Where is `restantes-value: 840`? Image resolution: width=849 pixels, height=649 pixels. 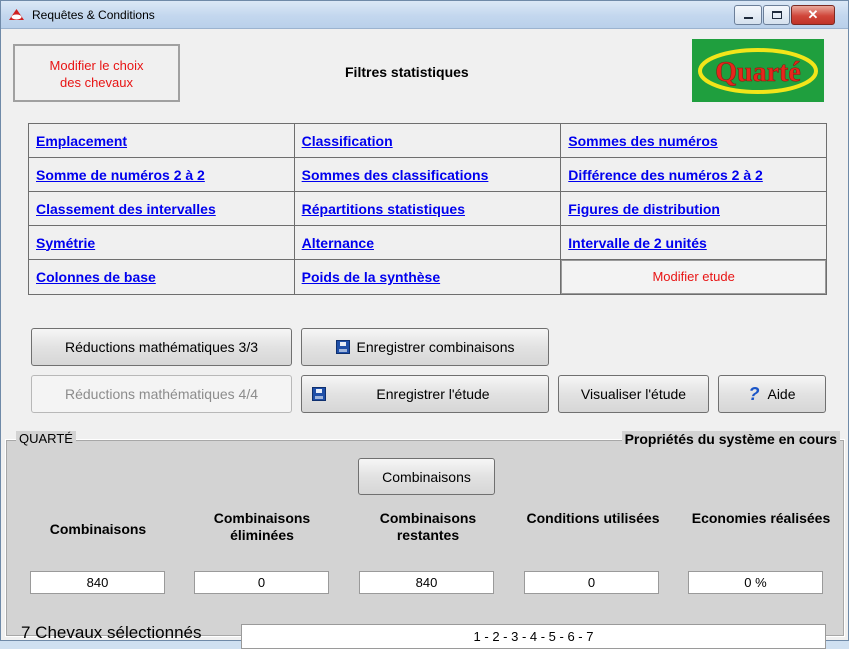 restantes-value: 840 is located at coordinates (426, 582).